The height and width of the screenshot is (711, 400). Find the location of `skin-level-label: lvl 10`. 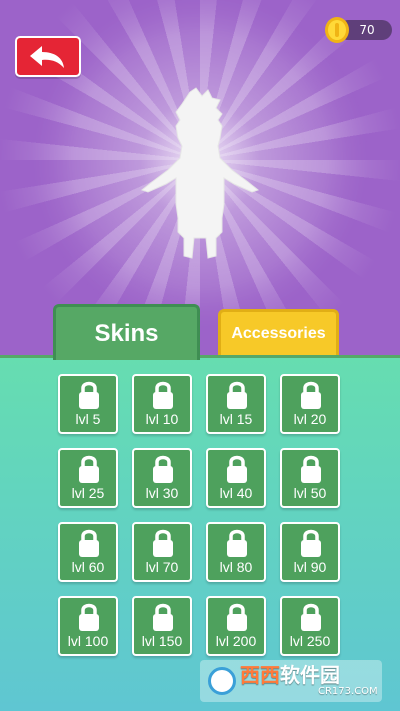

skin-level-label: lvl 10 is located at coordinates (162, 419).